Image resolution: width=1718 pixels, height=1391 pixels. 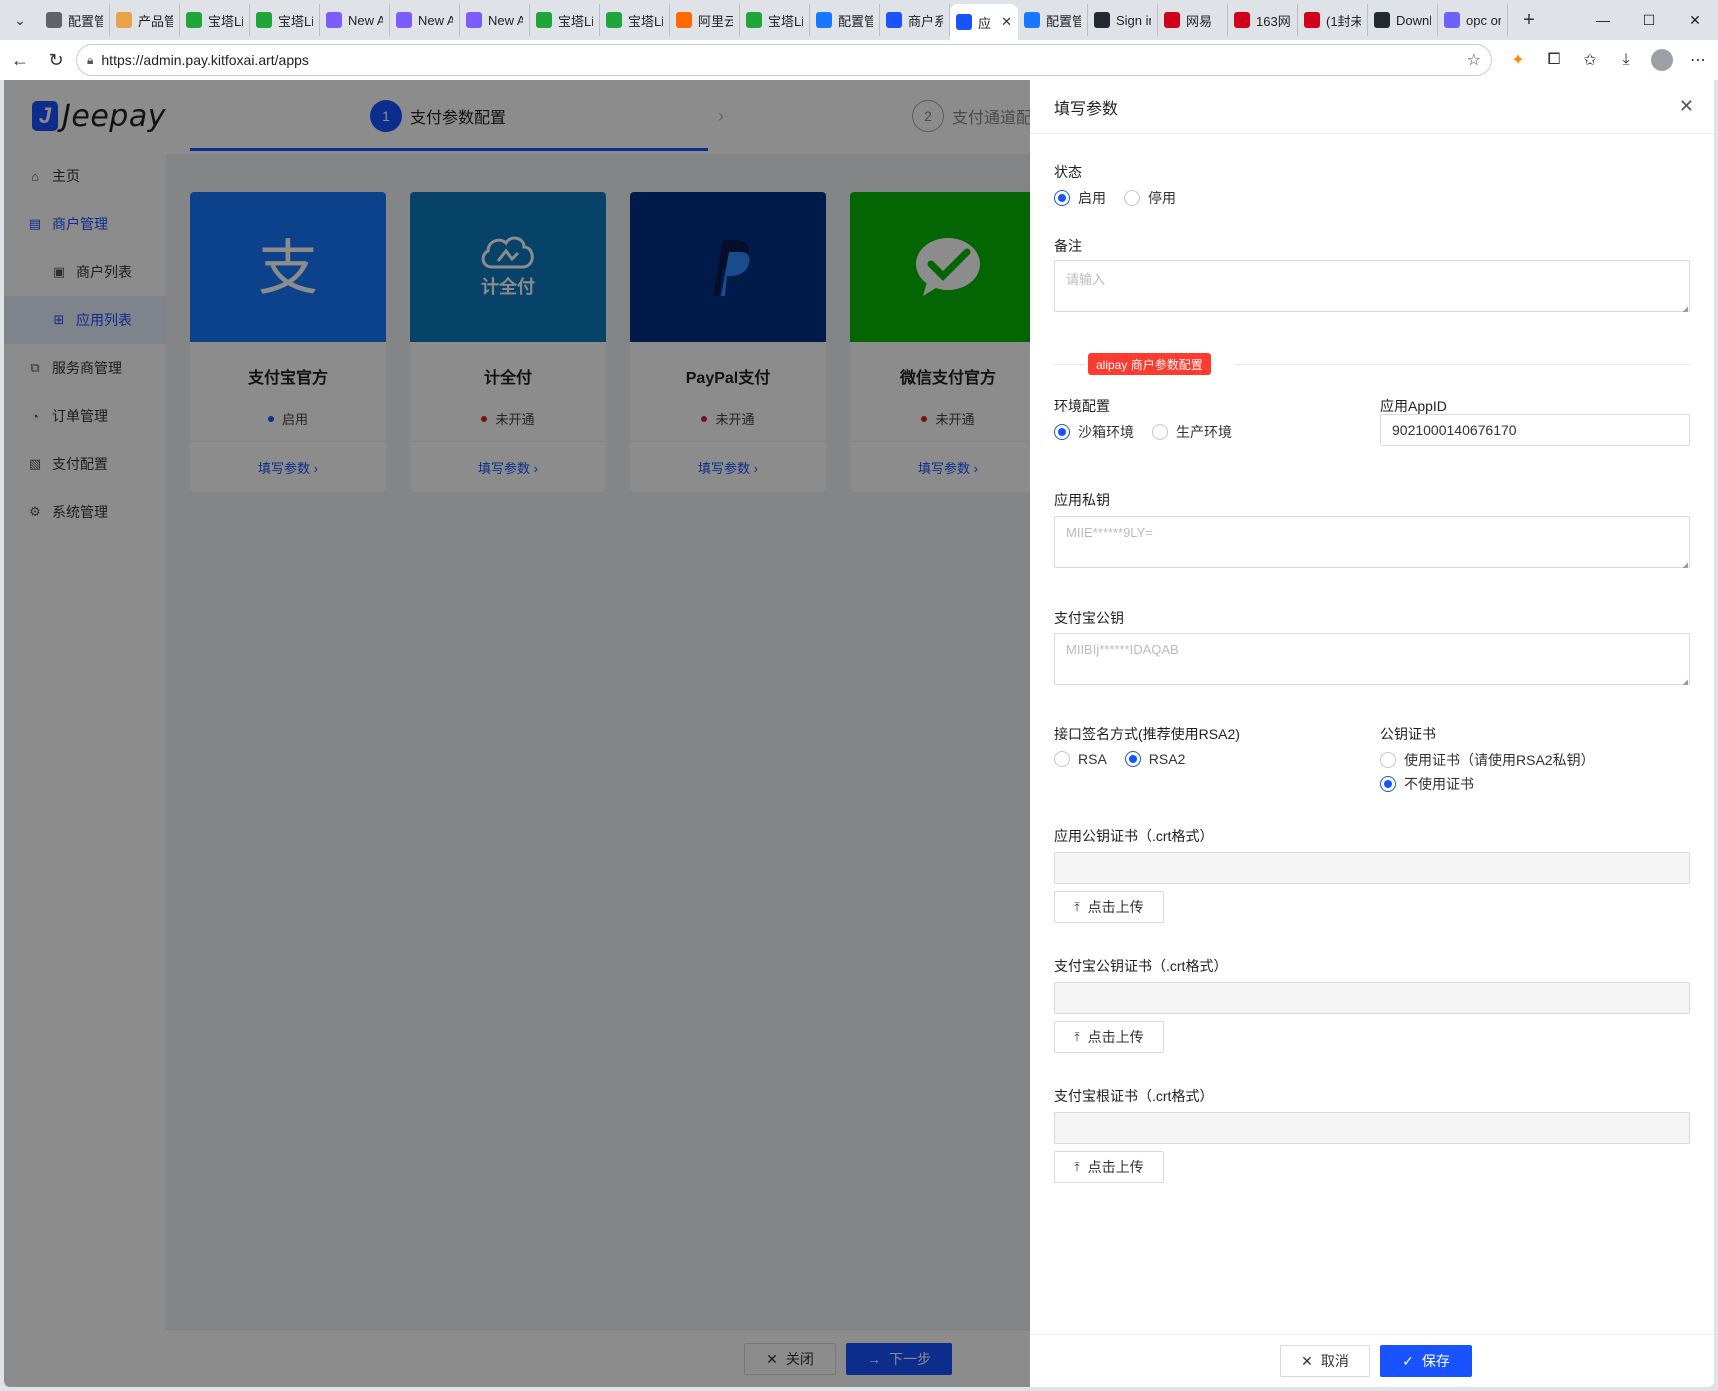 I want to click on env-label: 环境配置, so click(x=1082, y=406).